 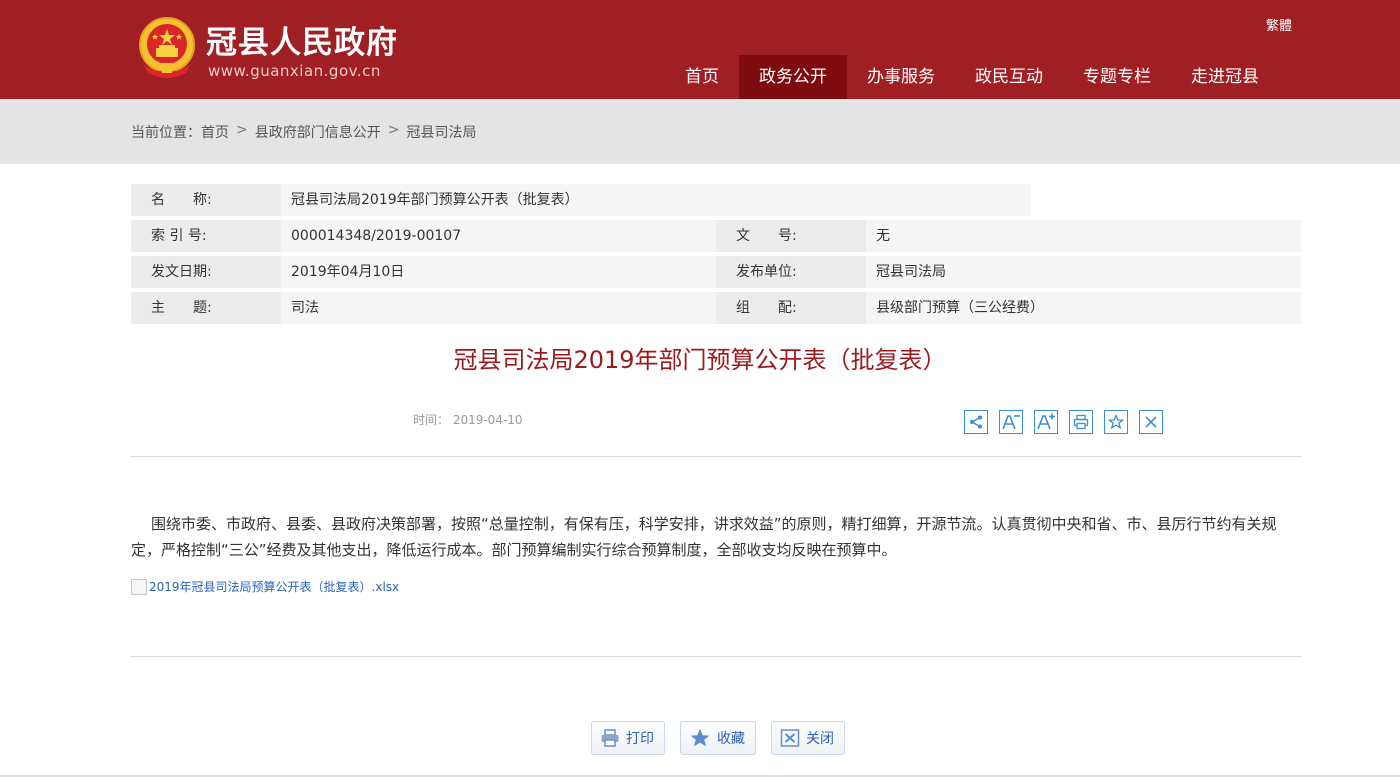 What do you see at coordinates (766, 272) in the screenshot?
I see `meta-label: 发布单位:` at bounding box center [766, 272].